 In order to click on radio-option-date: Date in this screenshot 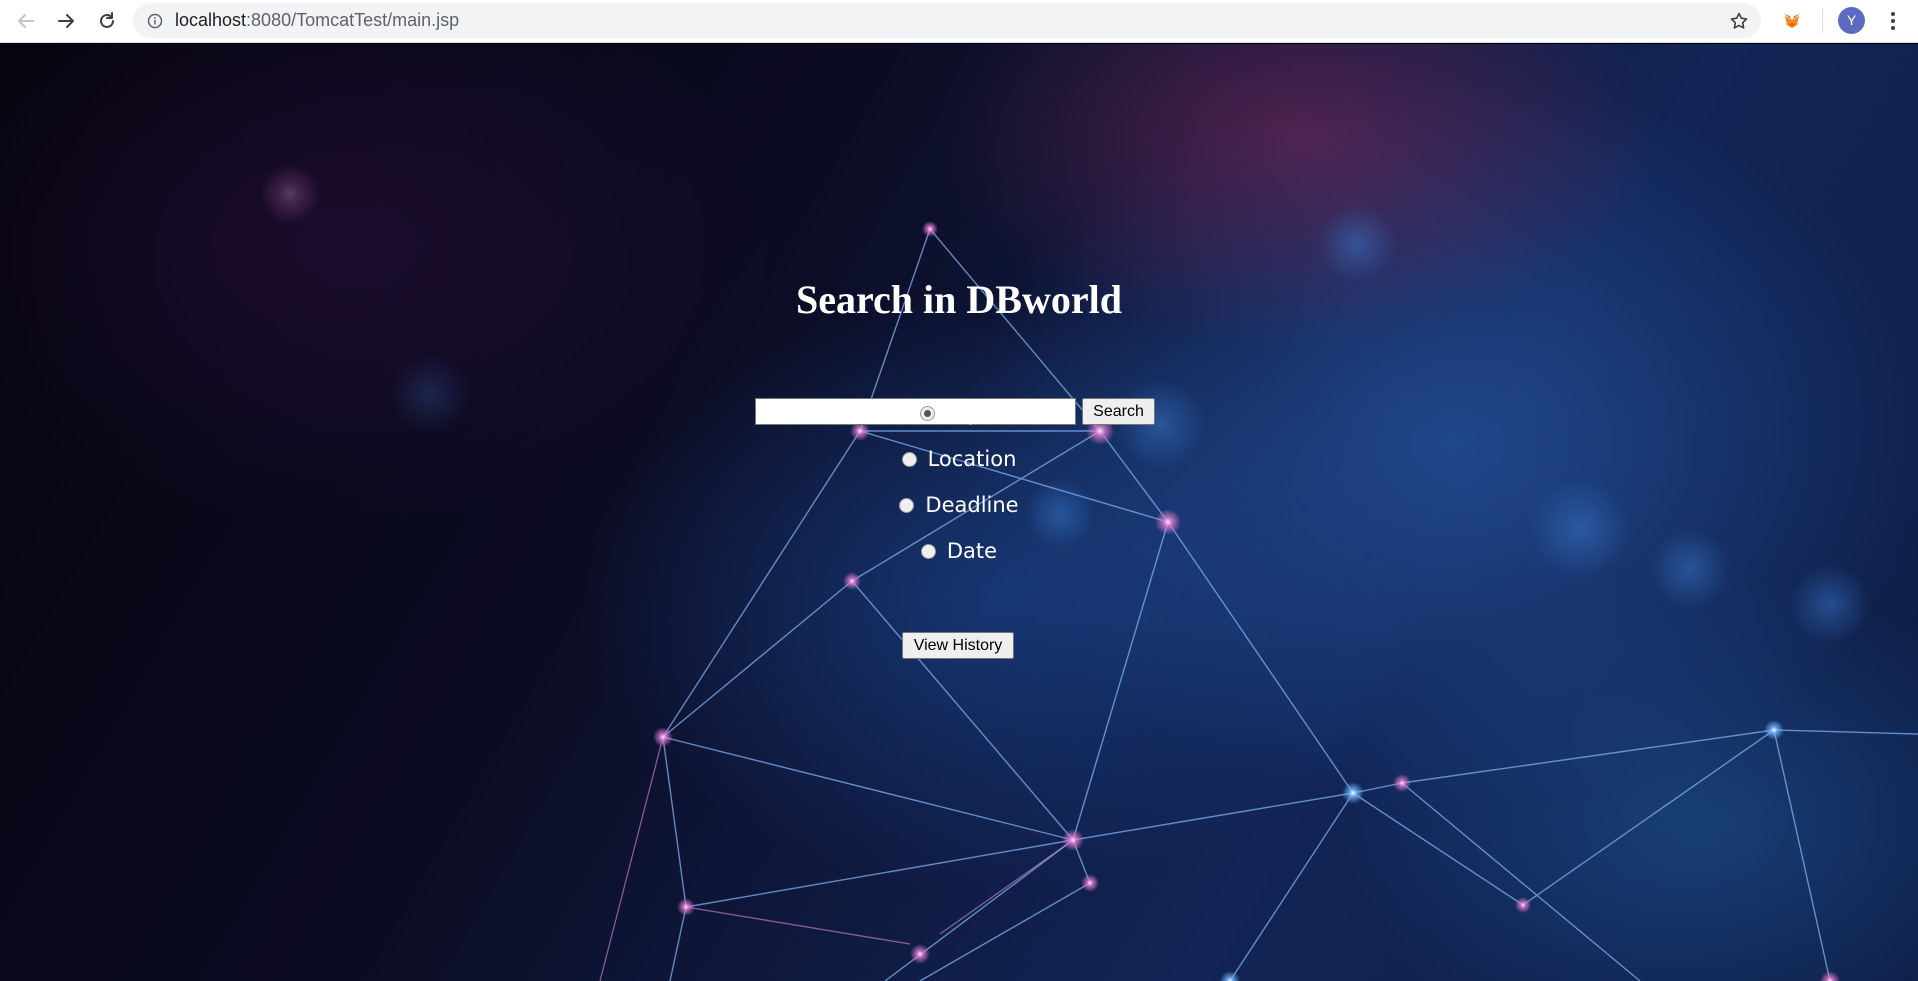, I will do `click(959, 551)`.